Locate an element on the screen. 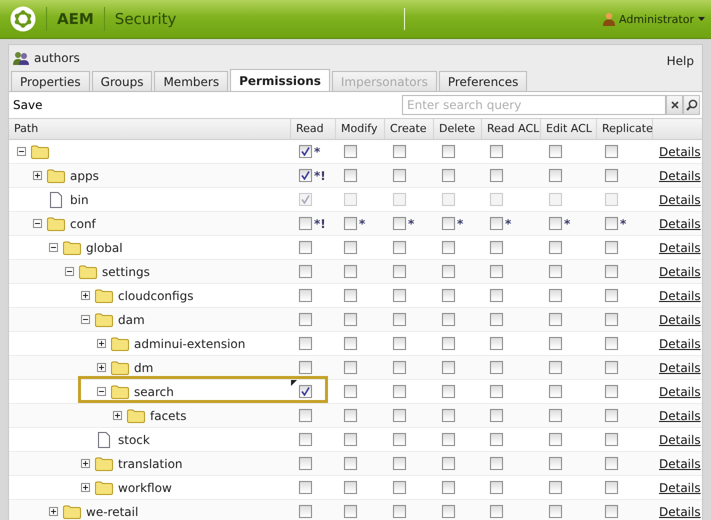 This screenshot has height=520, width=711. node-name: translation is located at coordinates (150, 463).